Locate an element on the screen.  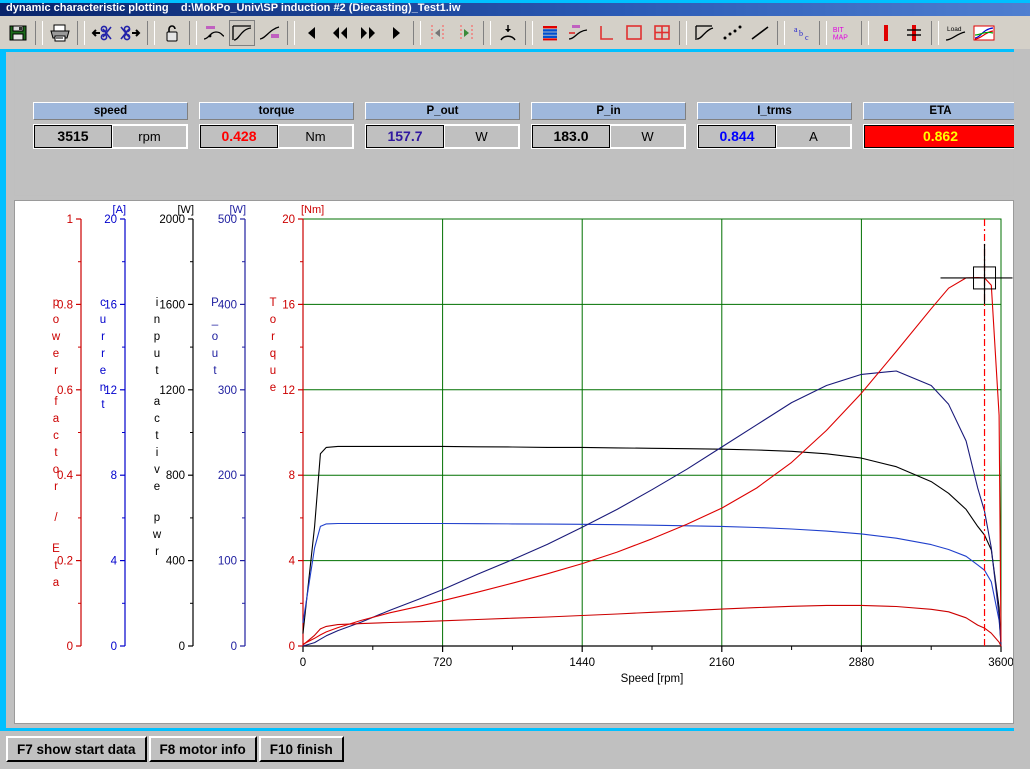
axis-tick-label-input-active-power-axis: 1600 is located at coordinates (172, 305).